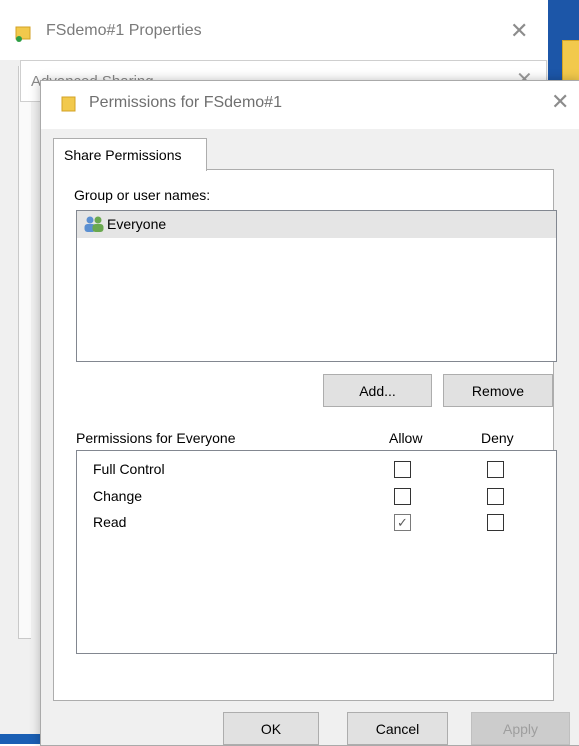  Describe the element at coordinates (118, 496) in the screenshot. I see `permission-name-change: Change` at that location.